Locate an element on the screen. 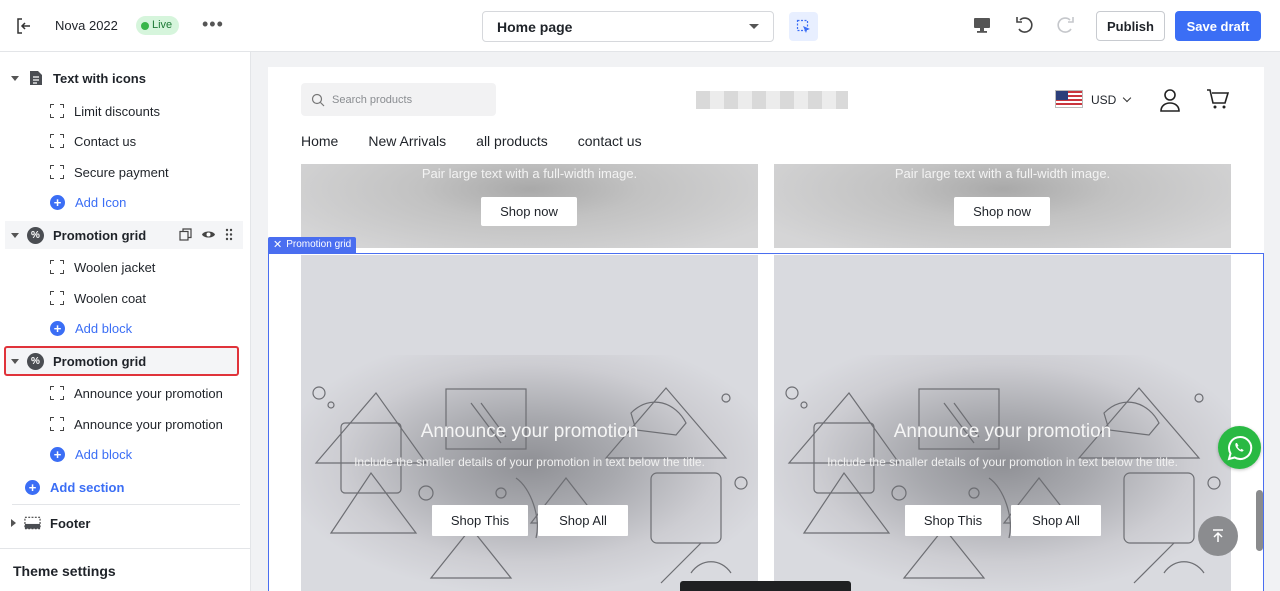 The height and width of the screenshot is (591, 1280). sidebar-section-label: Promotion grid is located at coordinates (100, 361).